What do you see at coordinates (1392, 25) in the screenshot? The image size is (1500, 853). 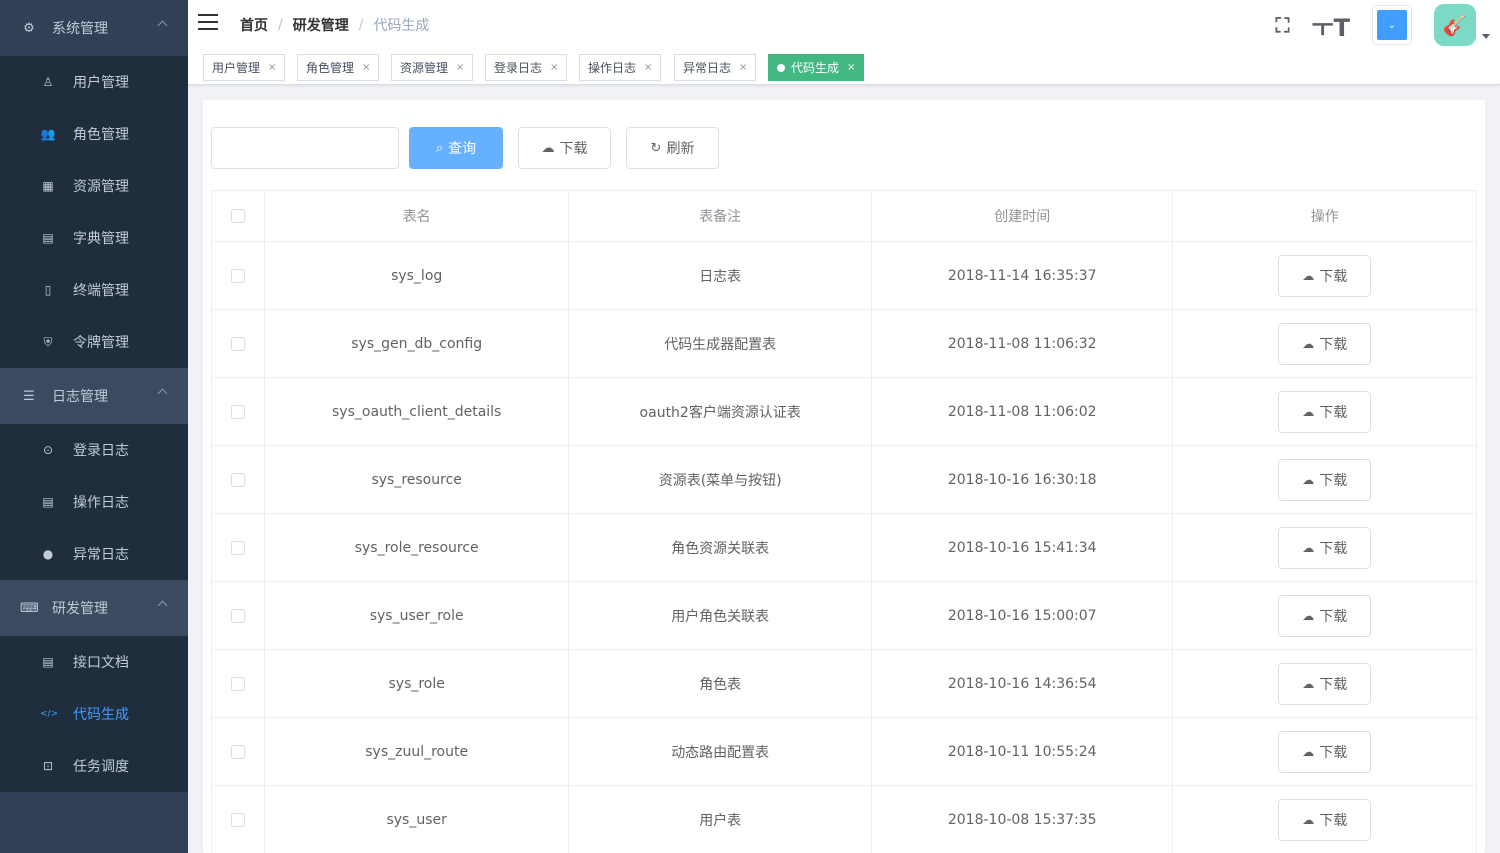 I see `theme-color-picker: ⌄` at bounding box center [1392, 25].